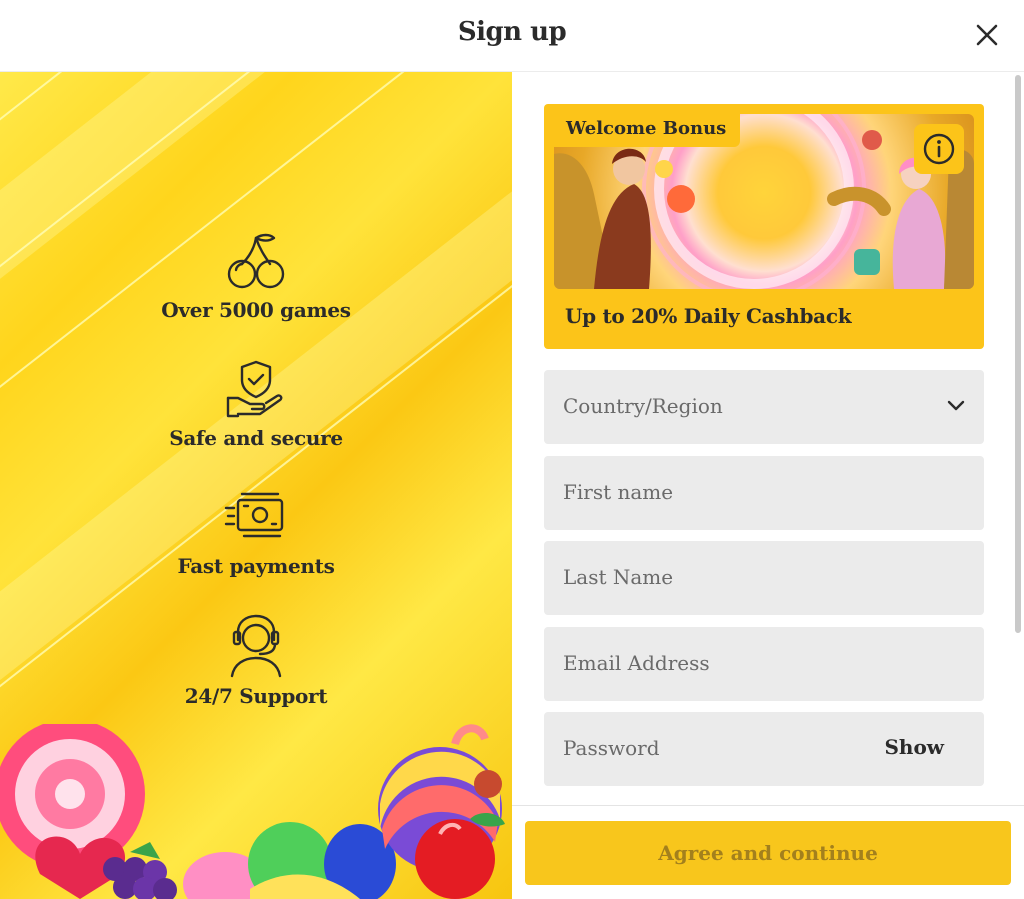  I want to click on headset-support-icon, so click(256, 646).